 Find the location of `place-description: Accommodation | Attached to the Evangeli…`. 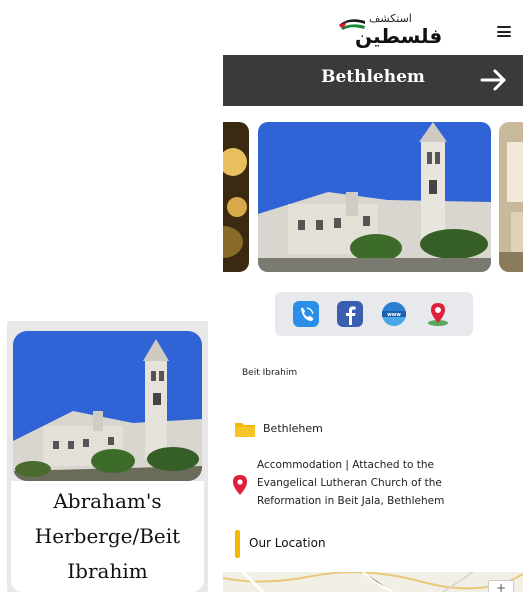

place-description: Accommodation | Attached to the Evangeli… is located at coordinates (351, 483).